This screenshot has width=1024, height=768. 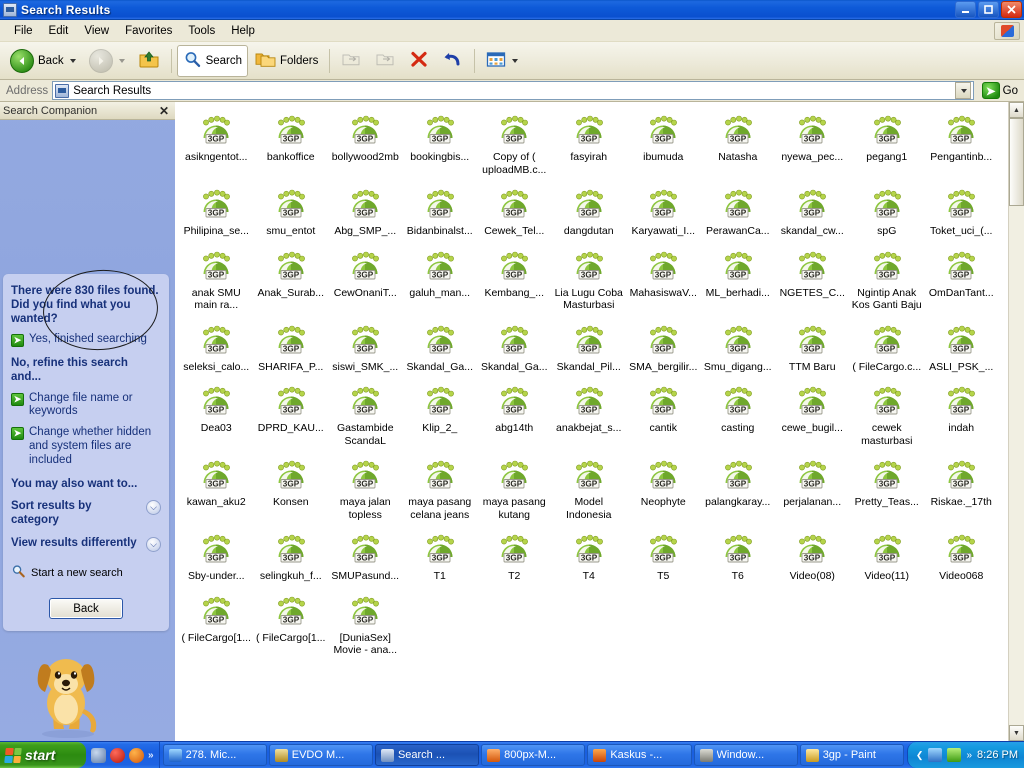 I want to click on view-results-row: View results differently ⌵, so click(x=86, y=545).